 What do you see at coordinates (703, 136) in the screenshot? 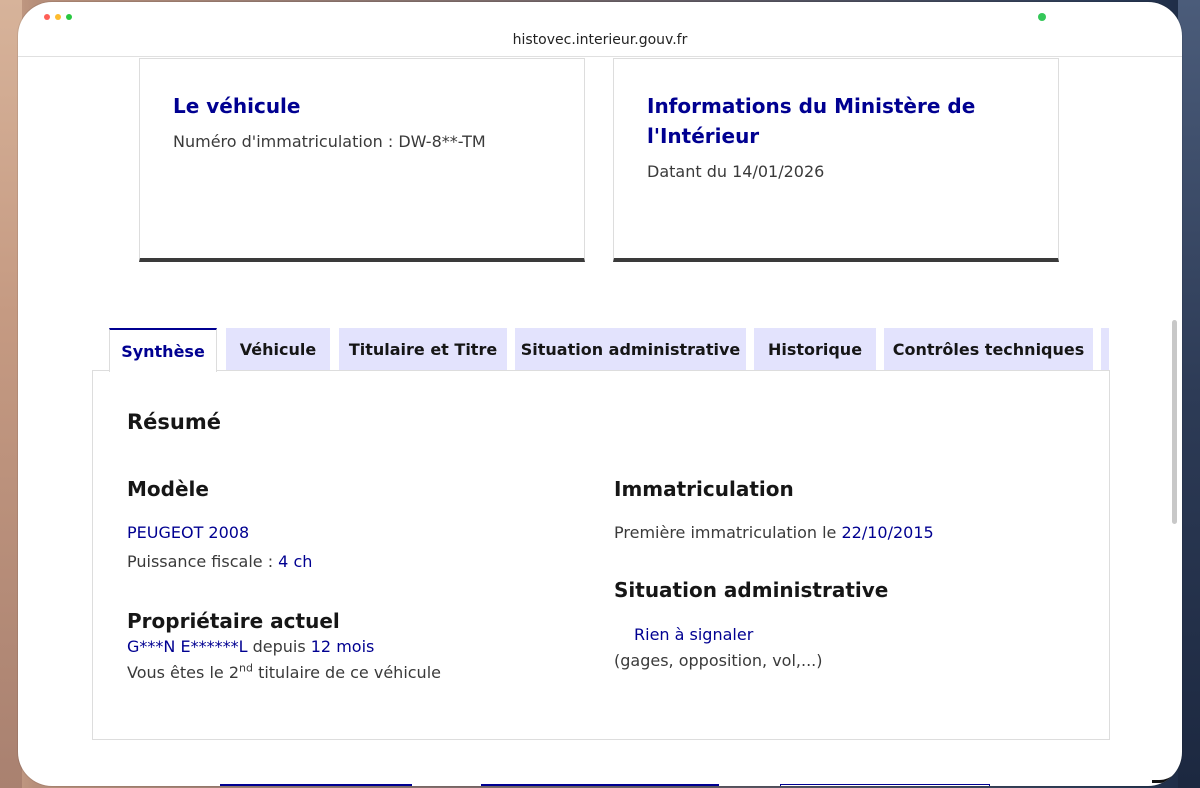
I see `ministry-card-title-line2: l'Intérieur` at bounding box center [703, 136].